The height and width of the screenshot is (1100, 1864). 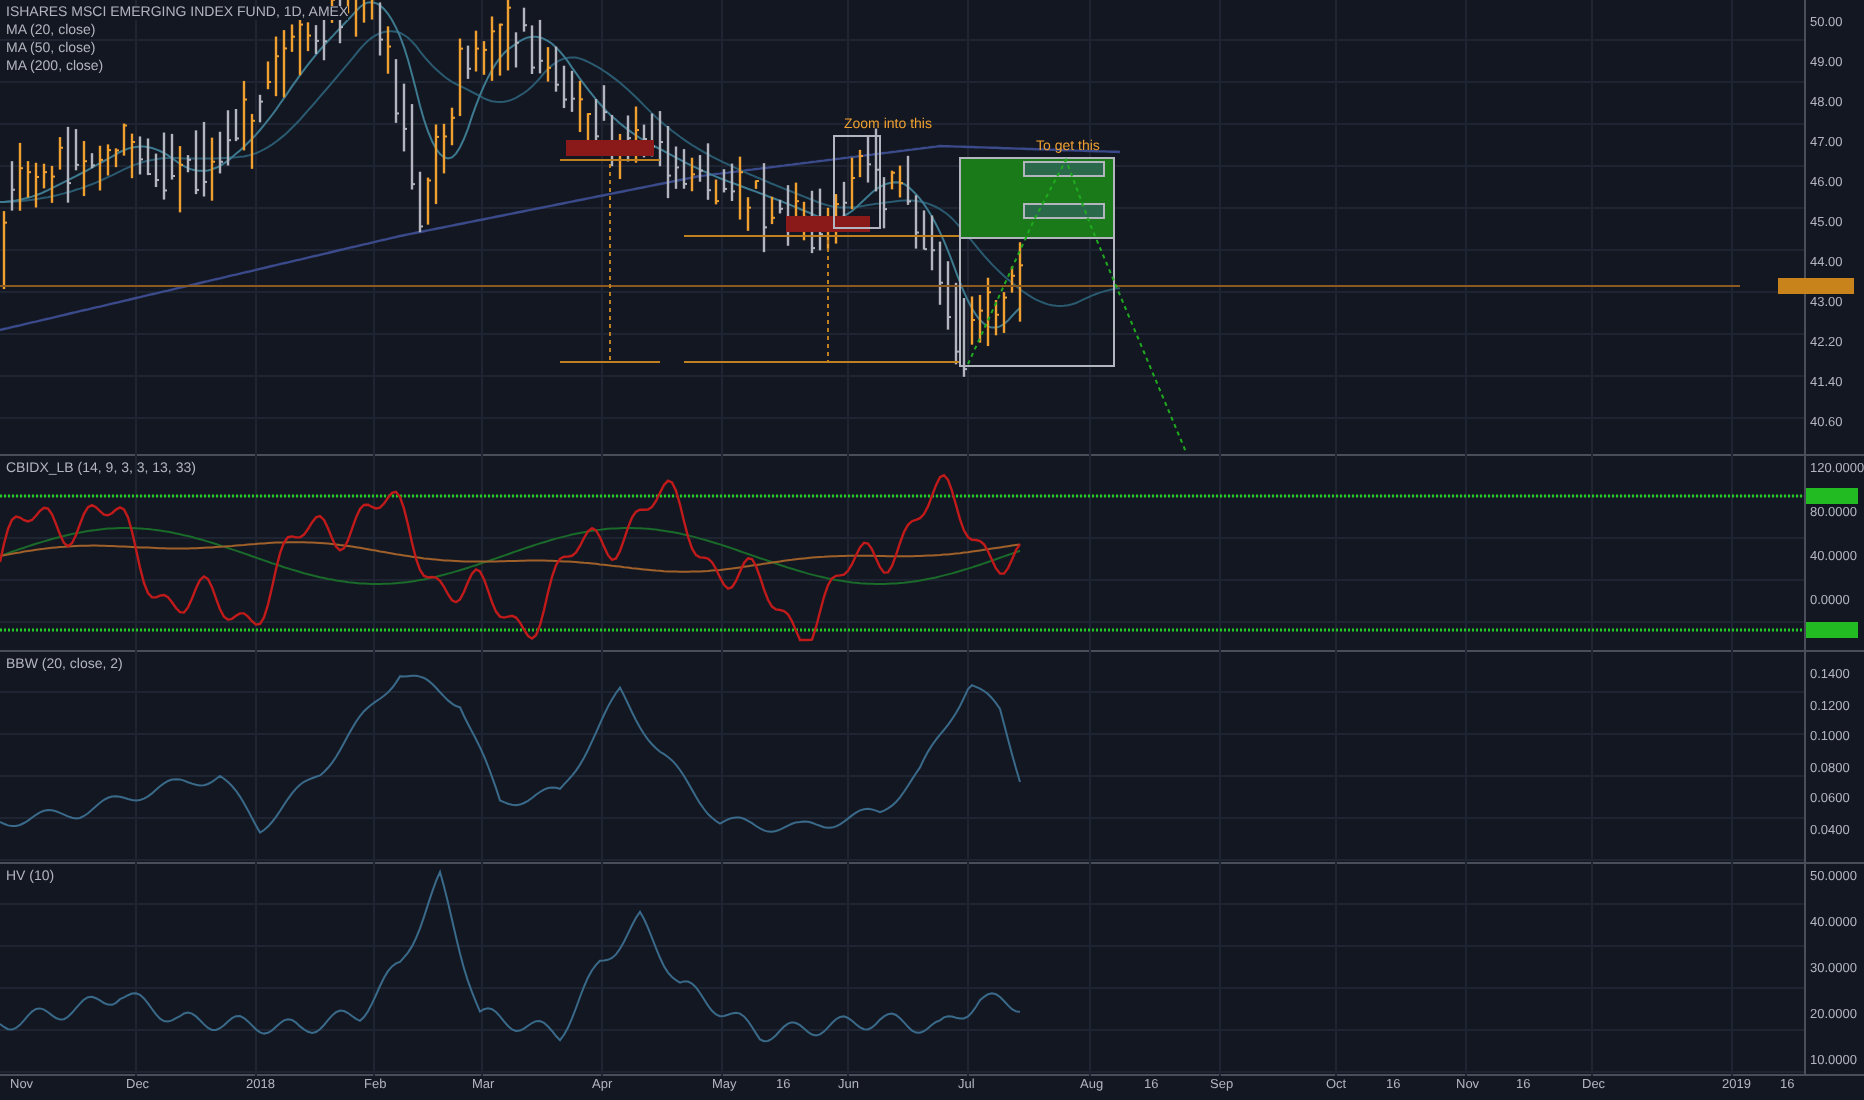 I want to click on dashed-guide-line, so click(x=828, y=301).